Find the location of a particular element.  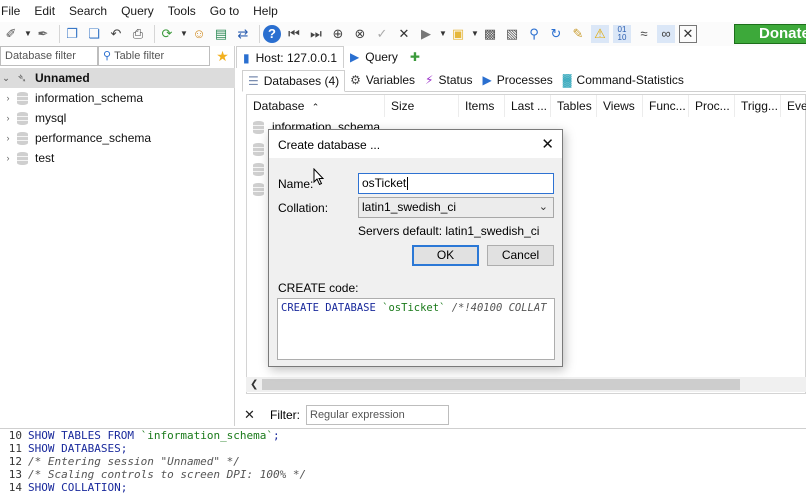

find-icon: ⚲ is located at coordinates (534, 34).